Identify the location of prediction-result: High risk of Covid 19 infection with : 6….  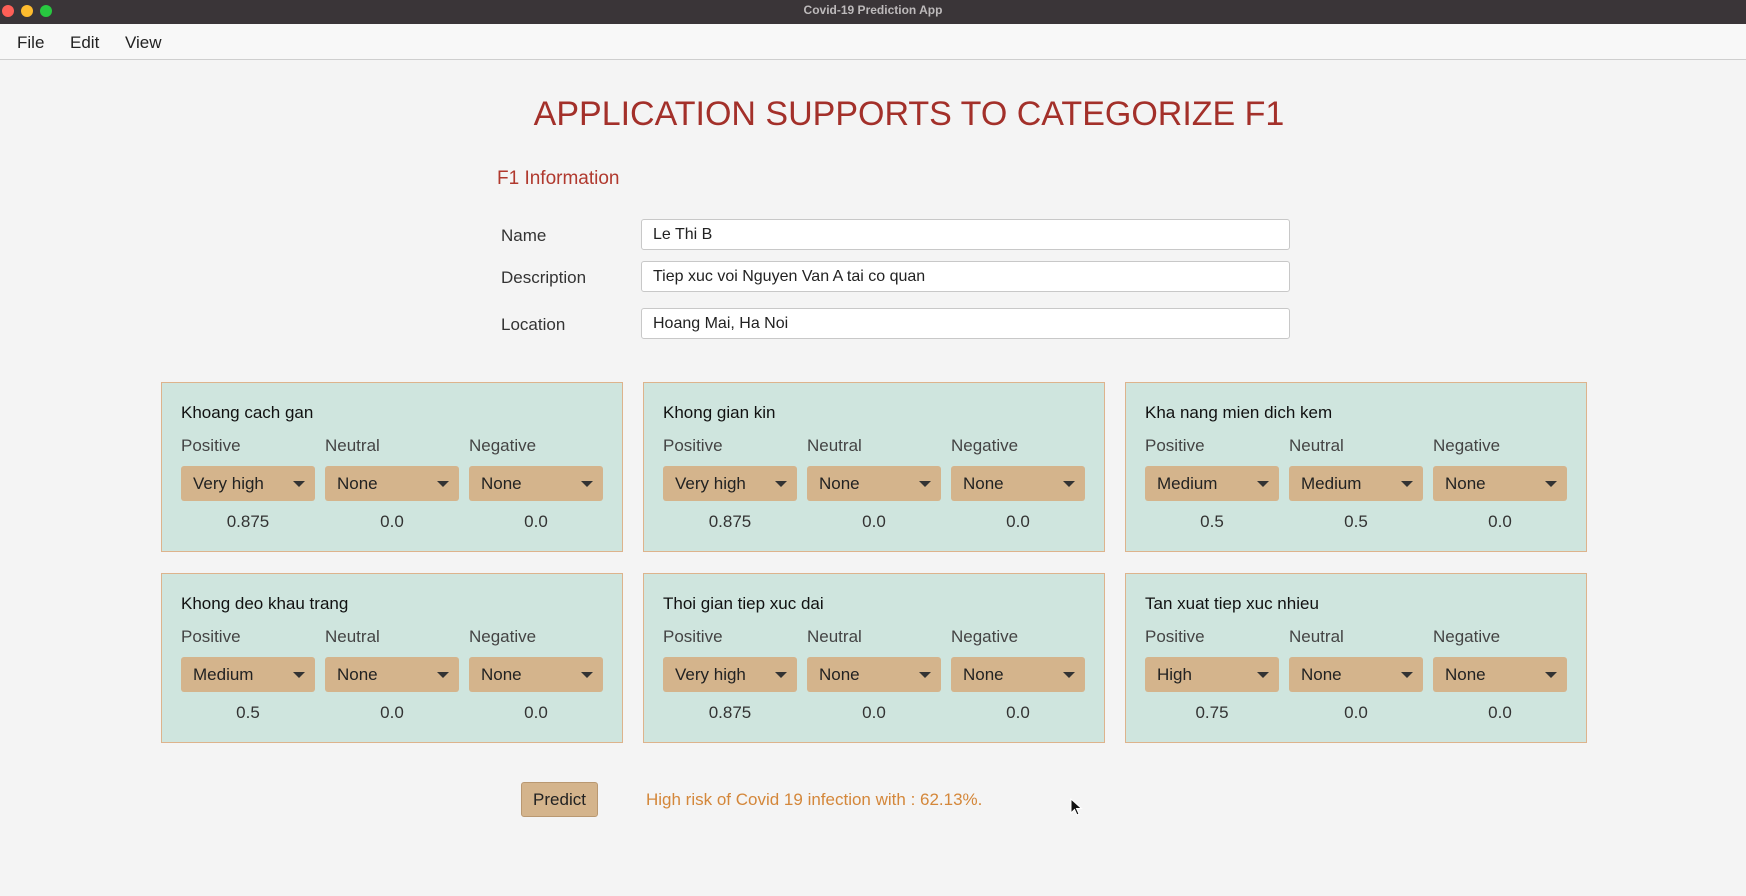
(814, 799).